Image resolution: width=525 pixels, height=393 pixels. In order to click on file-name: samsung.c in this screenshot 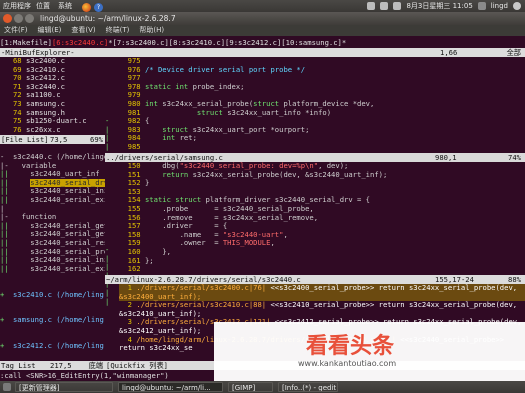, I will do `click(45, 104)`.